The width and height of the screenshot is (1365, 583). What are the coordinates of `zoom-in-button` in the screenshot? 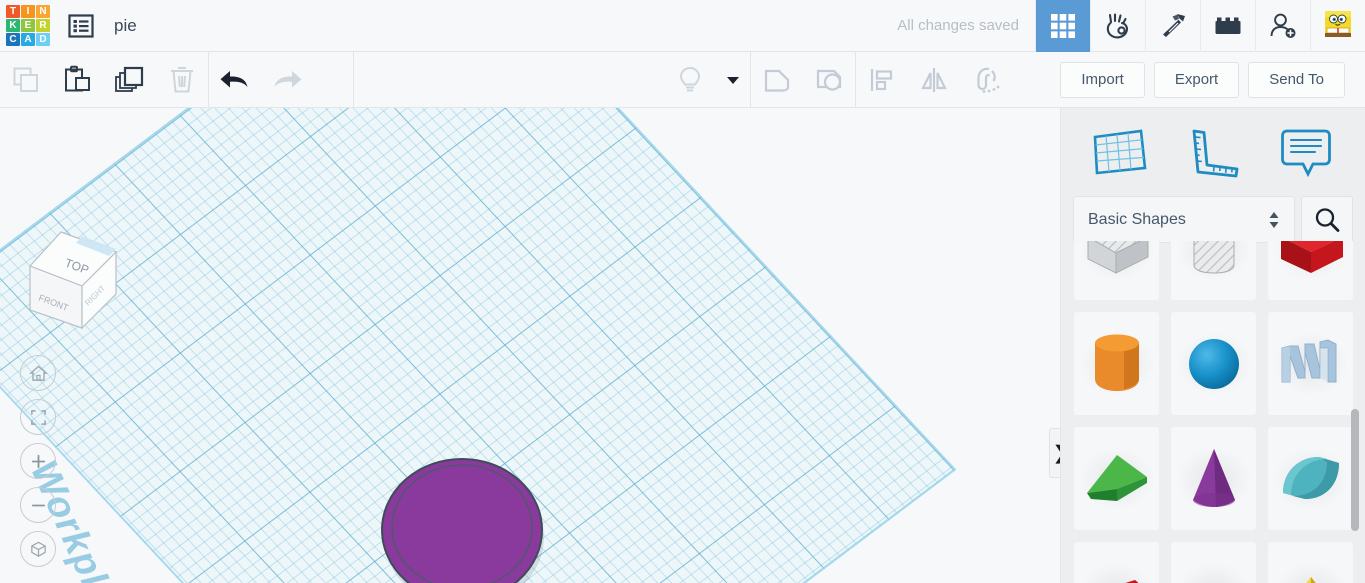 It's located at (38, 461).